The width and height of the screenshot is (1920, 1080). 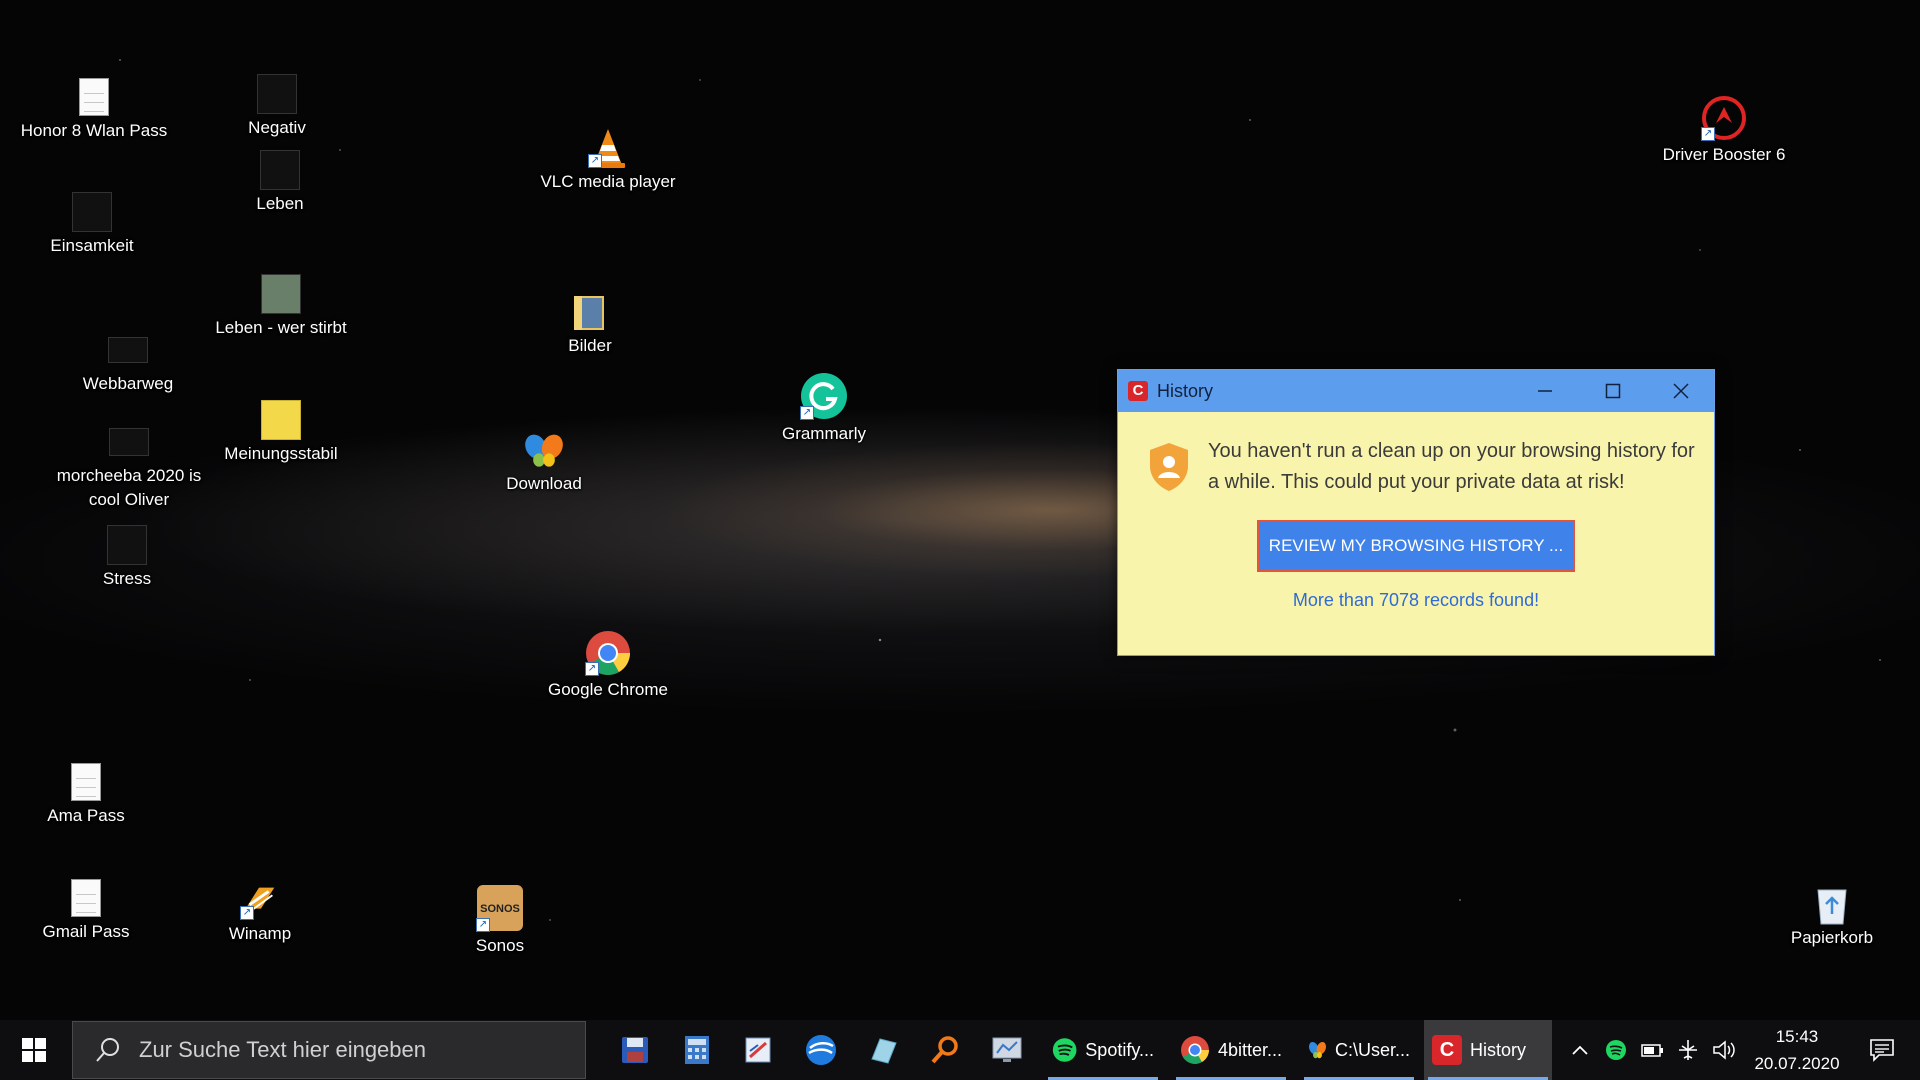 I want to click on desktop-icon-gmail-pass: Gmail Pass, so click(x=86, y=911).